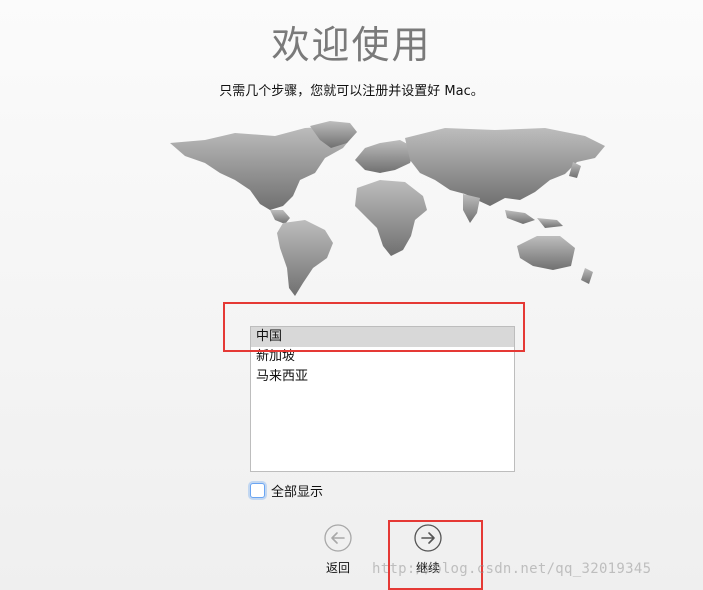 This screenshot has width=703, height=590. What do you see at coordinates (382, 357) in the screenshot?
I see `region-list-item-singapore: 新加坡` at bounding box center [382, 357].